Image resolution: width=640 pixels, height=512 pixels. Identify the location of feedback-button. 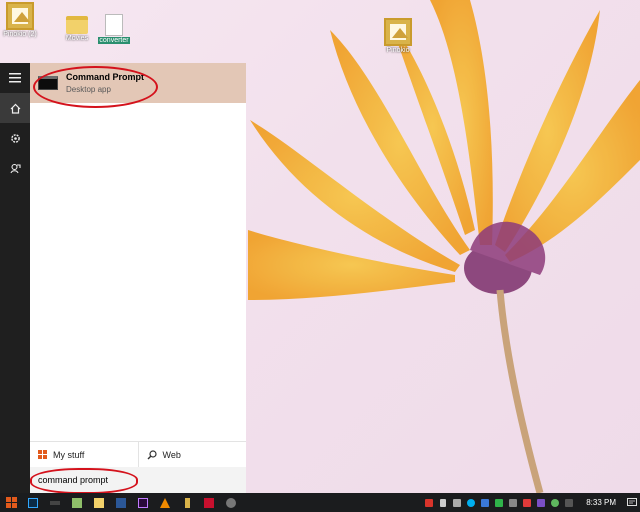
(15, 168).